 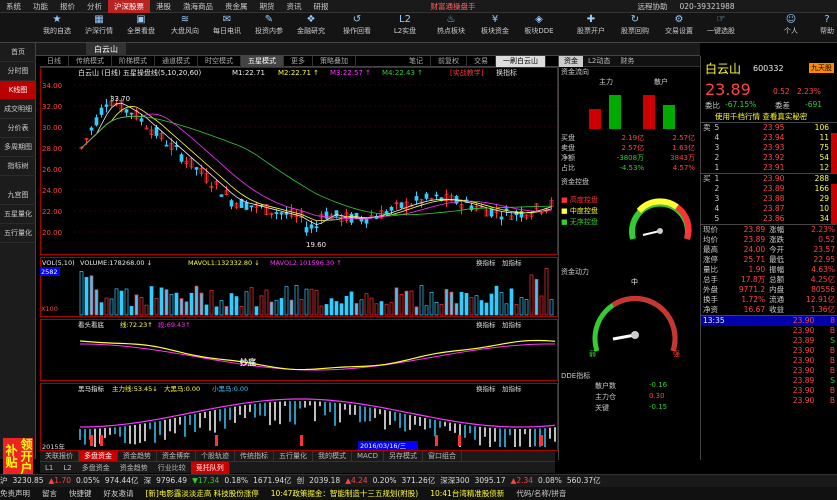 I want to click on order-mark, so click(x=834, y=158).